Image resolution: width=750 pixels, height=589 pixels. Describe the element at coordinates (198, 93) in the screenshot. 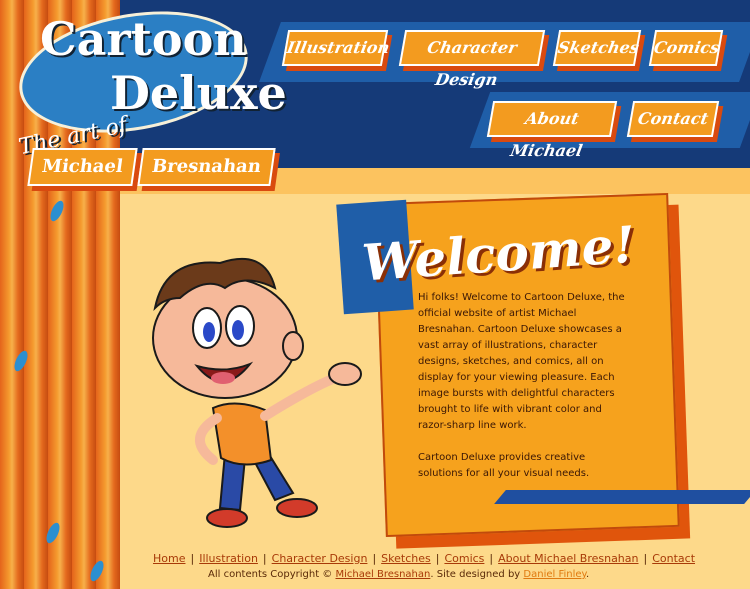

I see `logo-line2: Deluxe` at that location.